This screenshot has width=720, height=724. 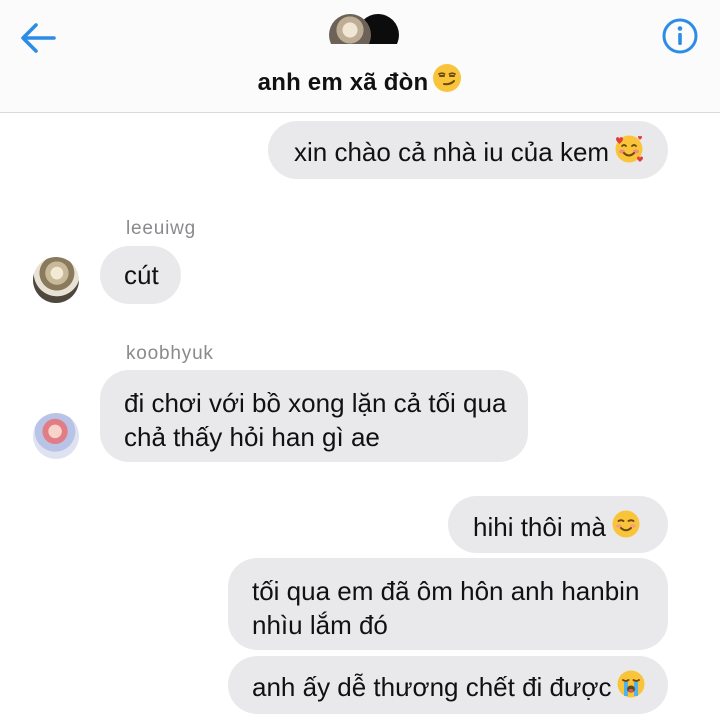 What do you see at coordinates (539, 527) in the screenshot?
I see `message-text: hihi thôi mà` at bounding box center [539, 527].